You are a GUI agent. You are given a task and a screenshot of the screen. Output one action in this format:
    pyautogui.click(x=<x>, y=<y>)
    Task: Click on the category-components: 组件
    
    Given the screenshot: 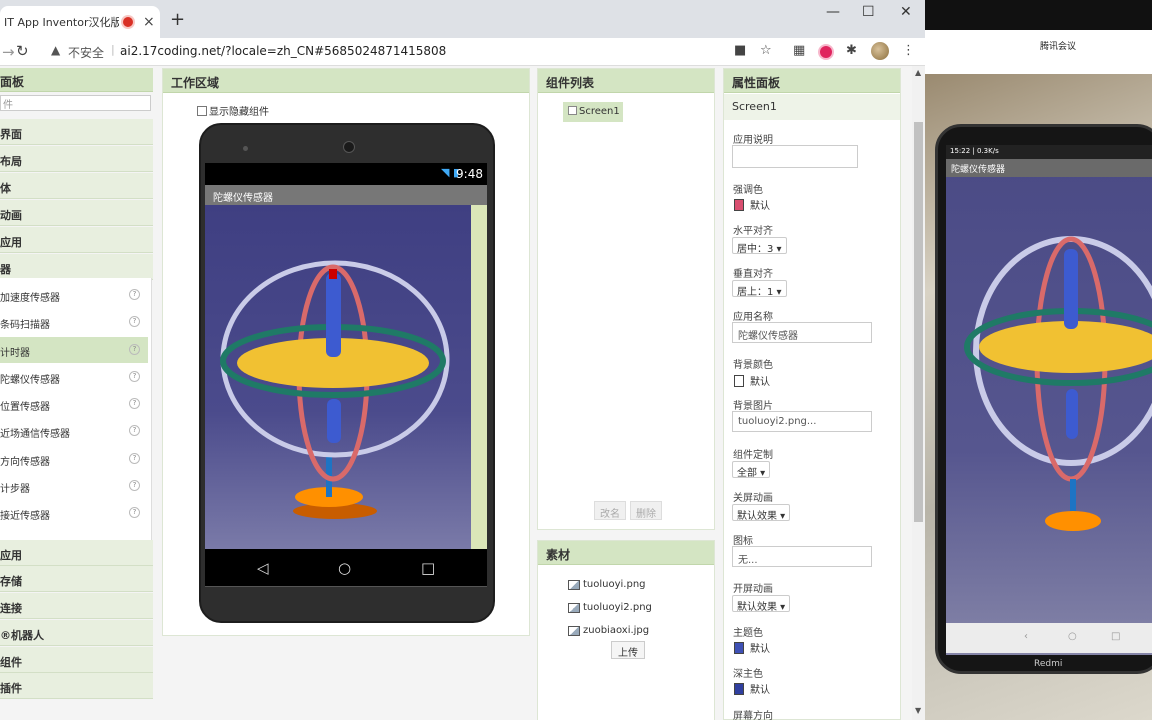 What is the action you would take?
    pyautogui.click(x=76, y=660)
    